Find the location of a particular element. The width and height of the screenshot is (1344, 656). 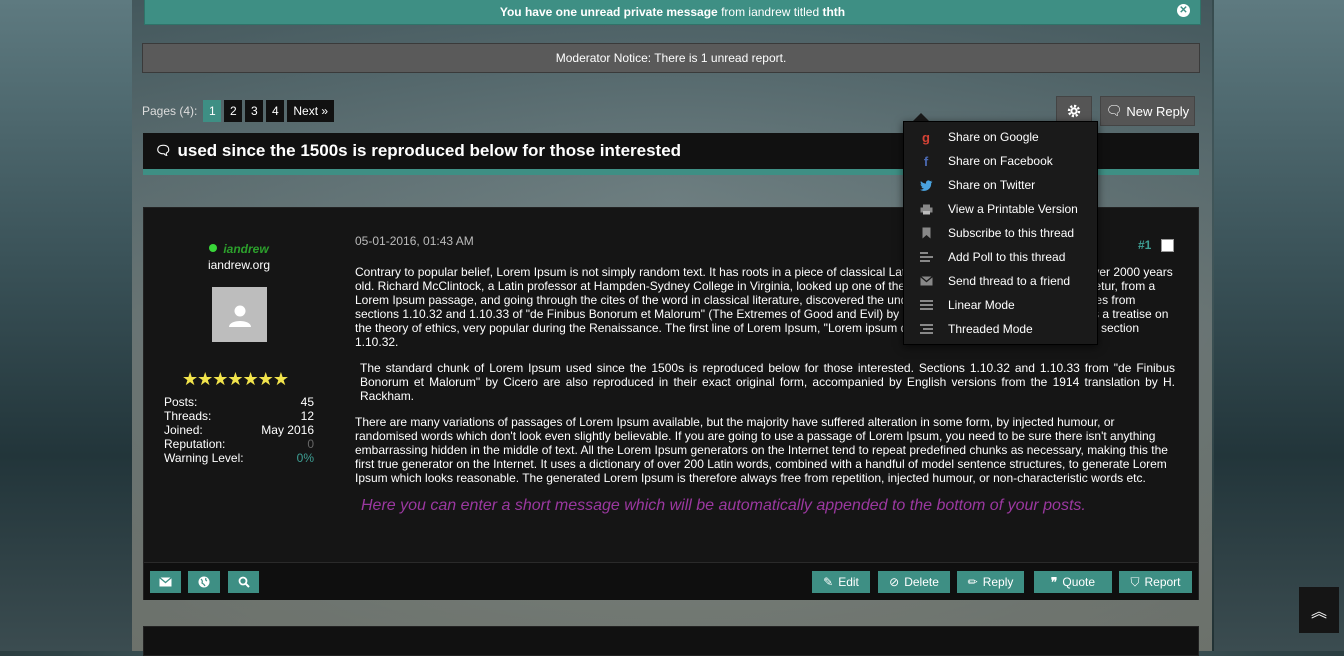

post-select-checkbox is located at coordinates (1167, 245).